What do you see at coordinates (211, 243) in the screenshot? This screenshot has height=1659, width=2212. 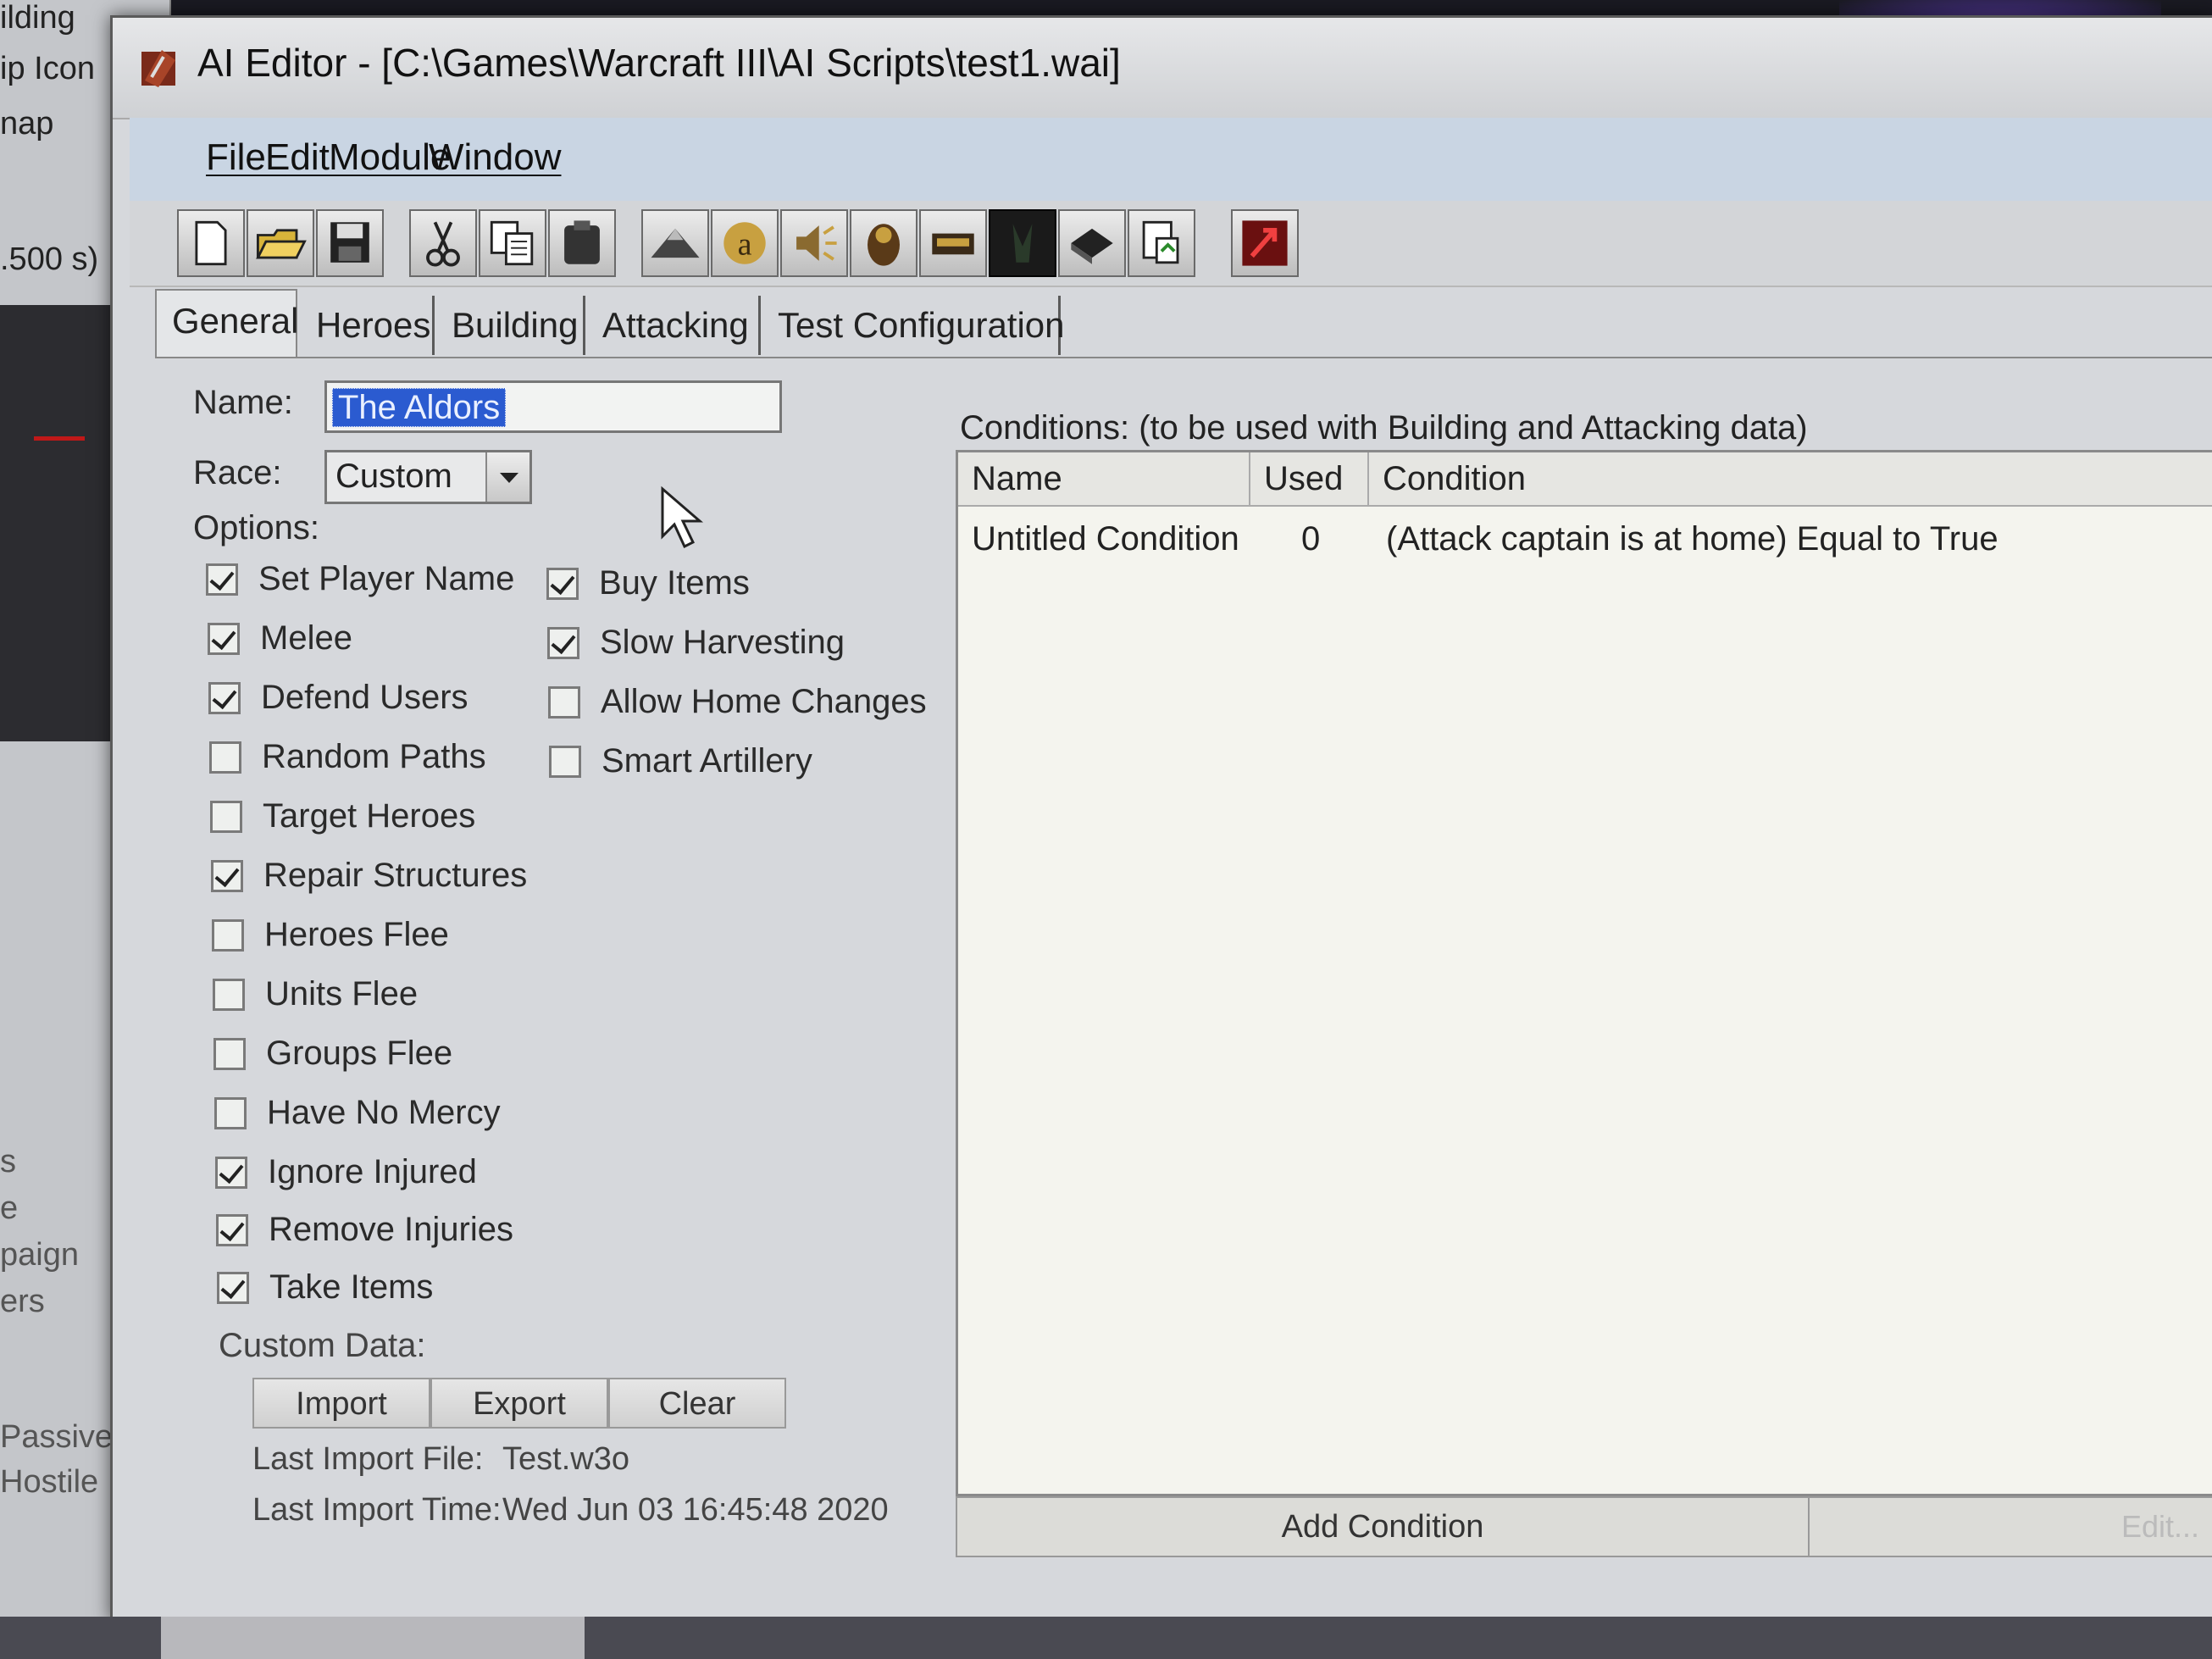 I see `new-icon` at bounding box center [211, 243].